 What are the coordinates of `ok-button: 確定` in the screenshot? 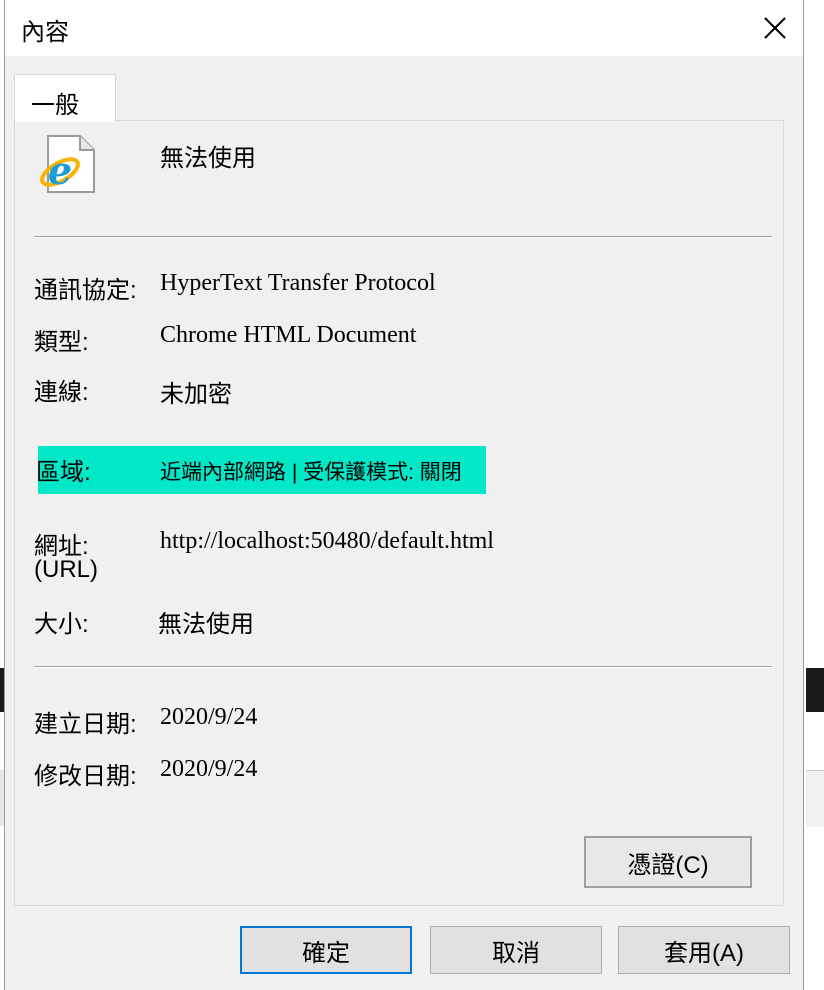 It's located at (326, 950).